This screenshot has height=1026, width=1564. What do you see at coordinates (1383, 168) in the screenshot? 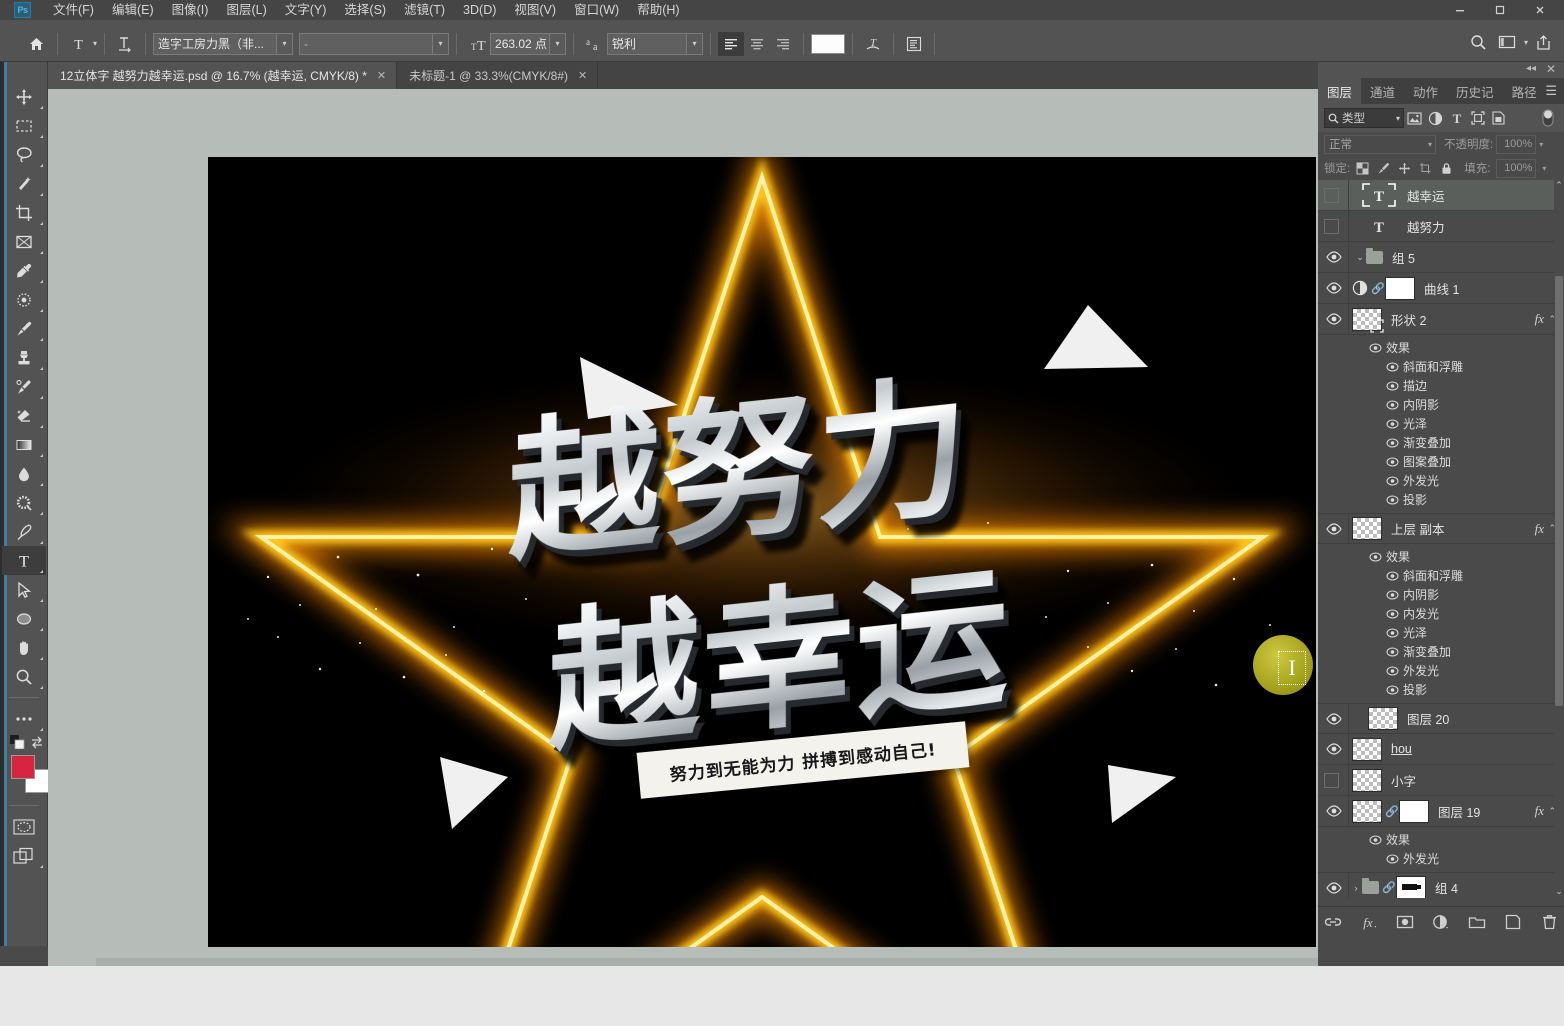
I see `lock-image-icon` at bounding box center [1383, 168].